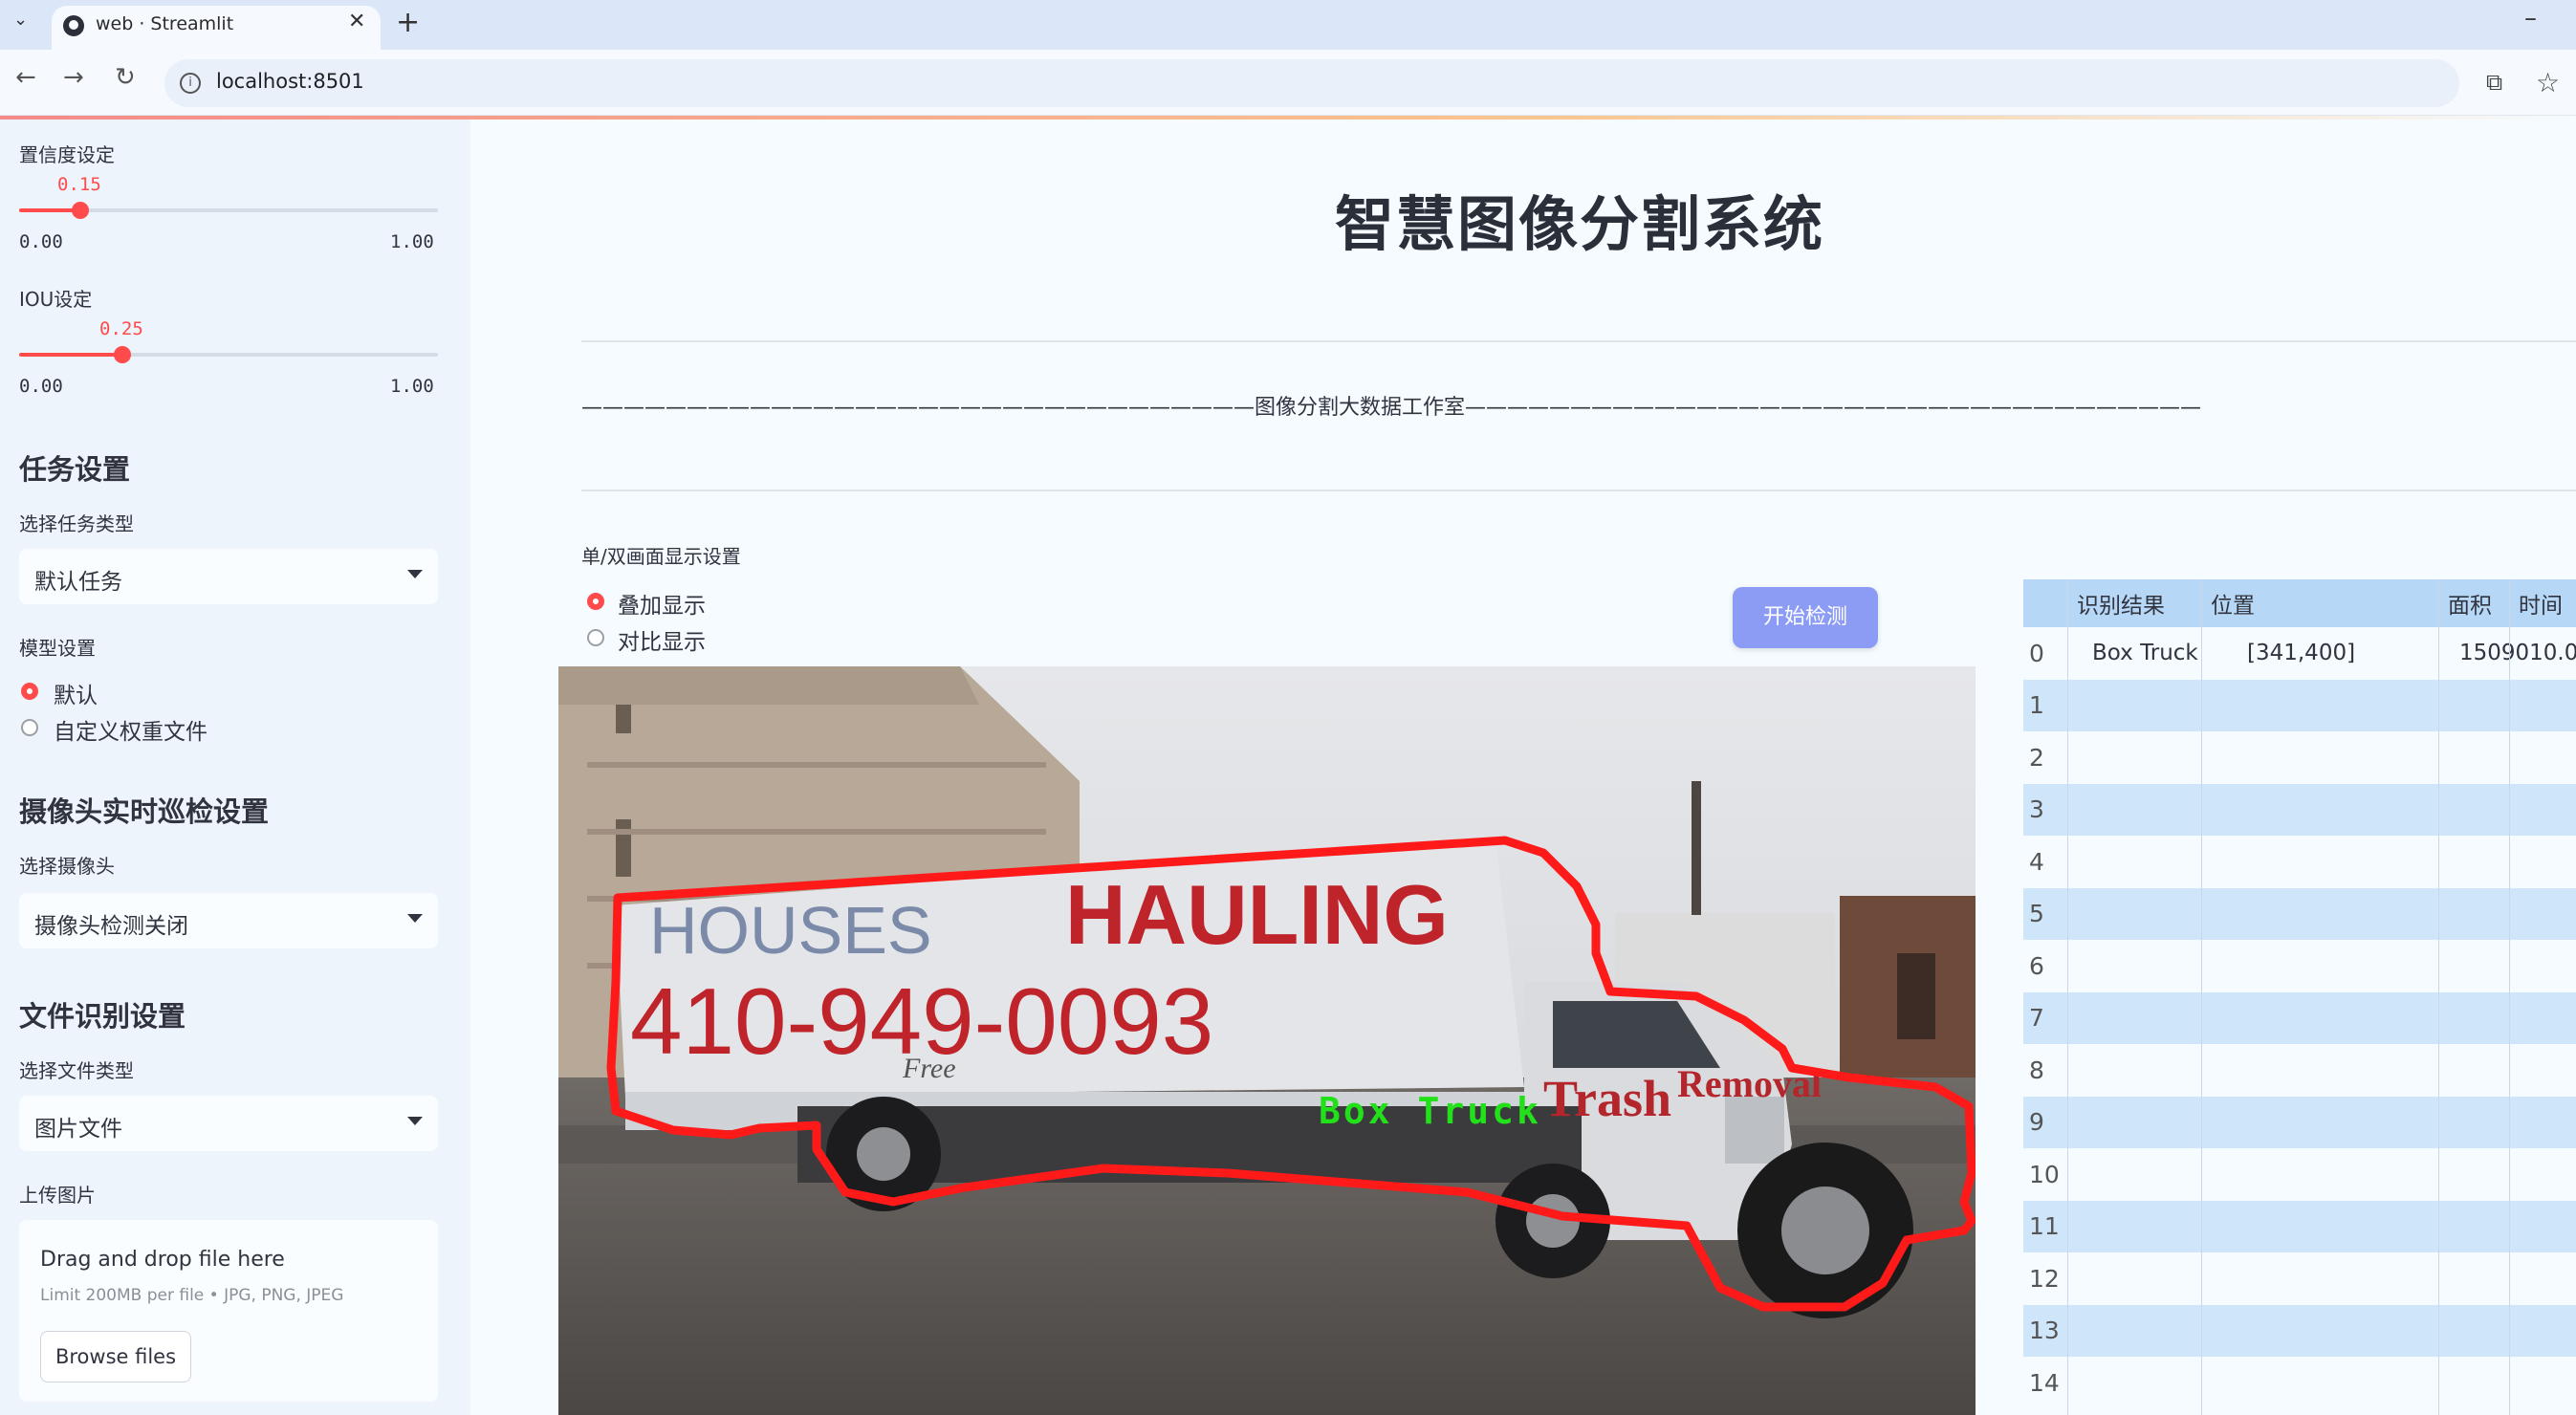 The image size is (2576, 1415). Describe the element at coordinates (1311, 83) in the screenshot. I see `url-field` at that location.